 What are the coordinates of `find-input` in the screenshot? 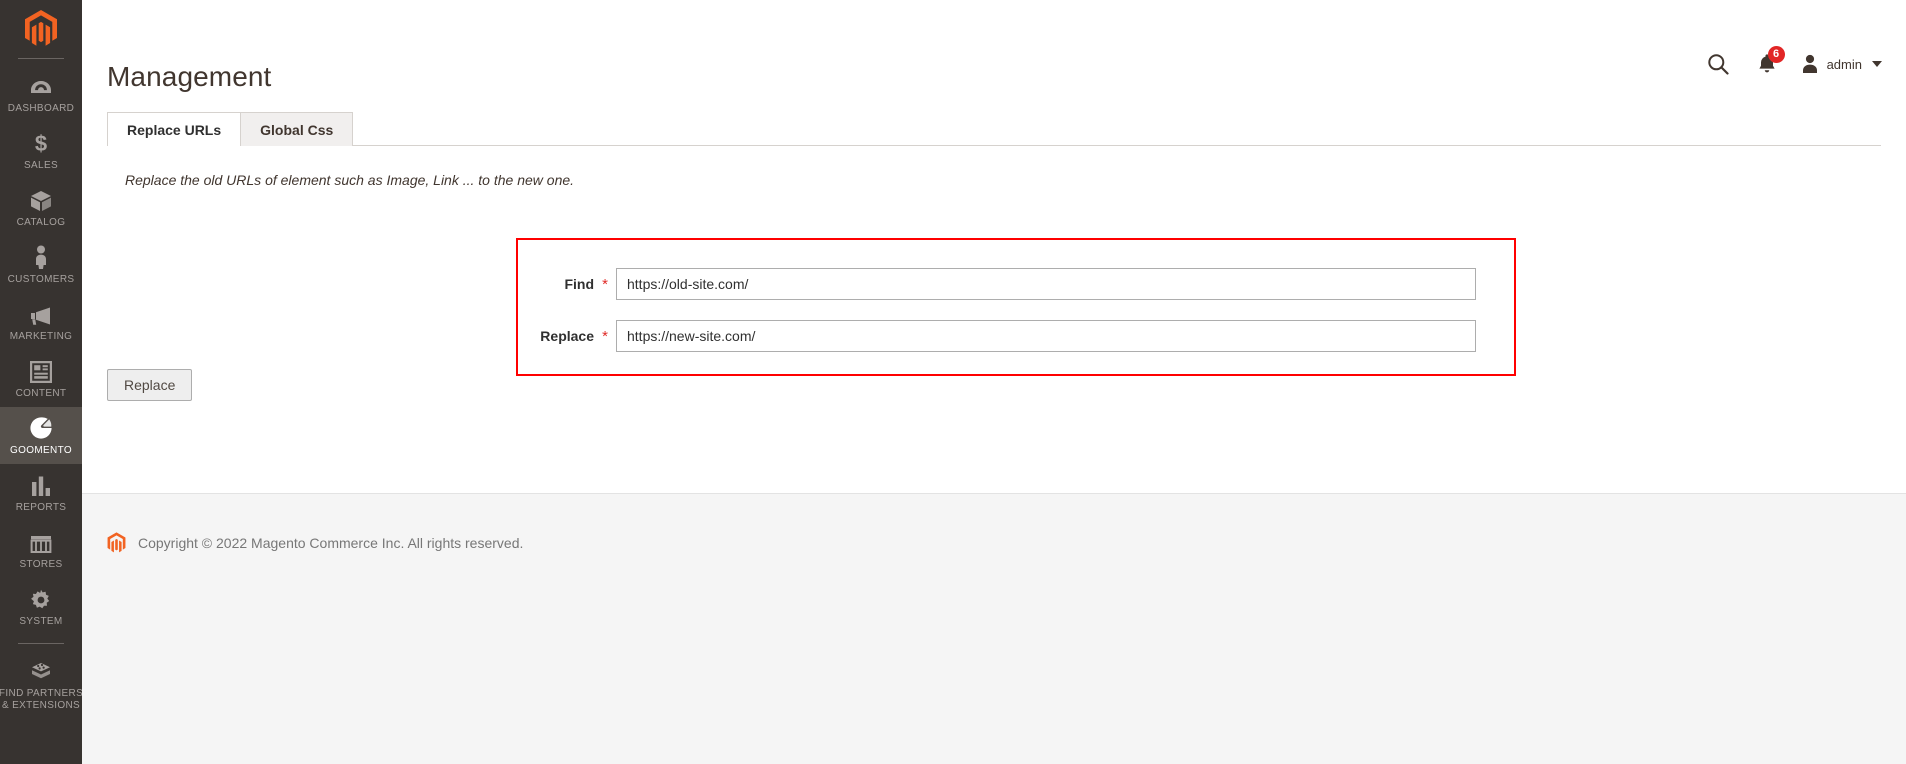 It's located at (1046, 284).